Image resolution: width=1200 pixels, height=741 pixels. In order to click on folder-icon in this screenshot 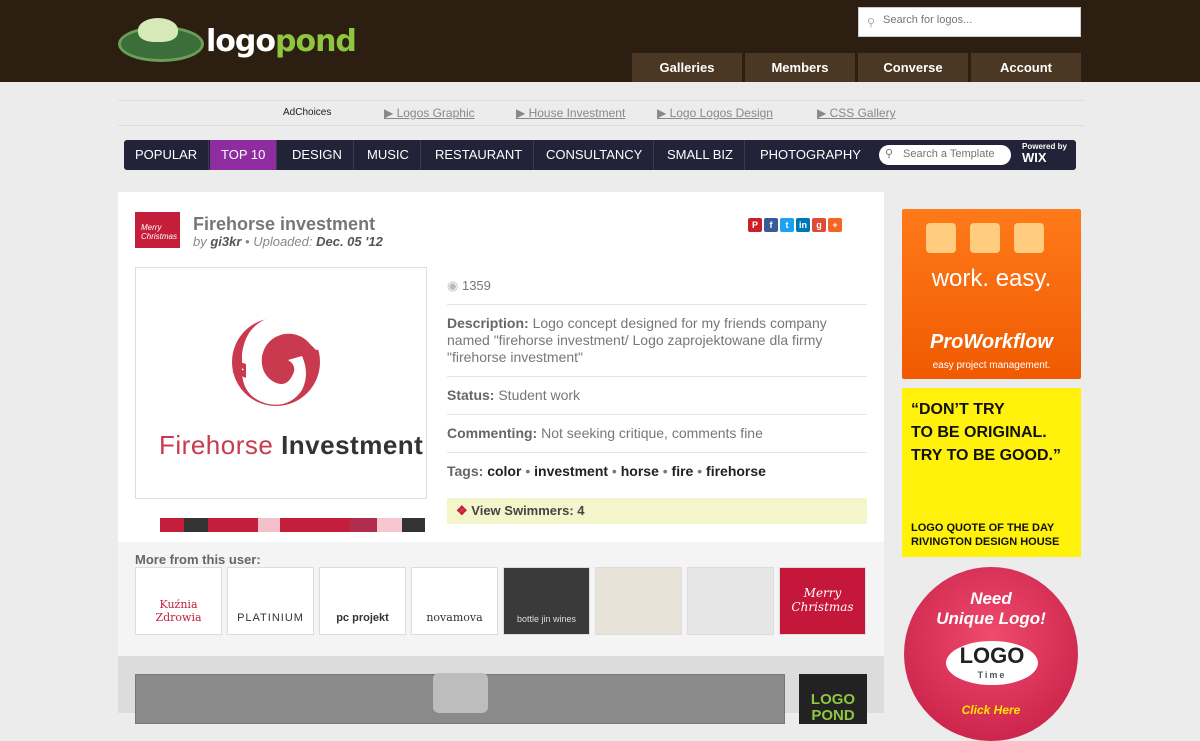, I will do `click(941, 238)`.